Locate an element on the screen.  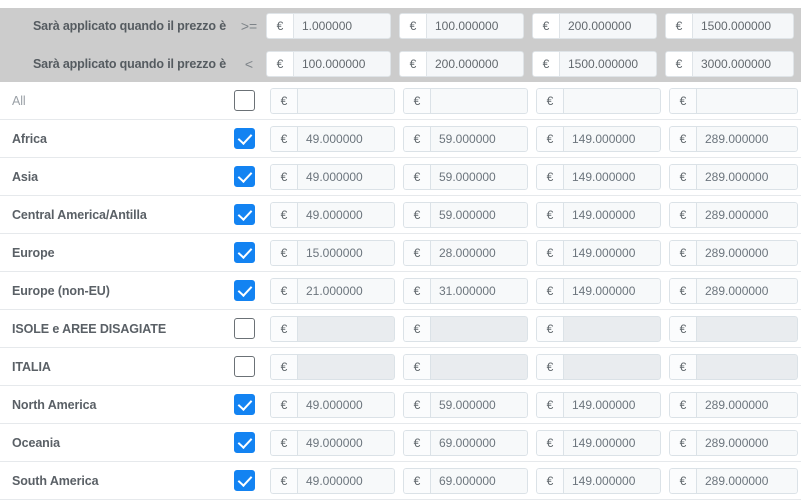
price-input-group-header-0-0: €1.000000 is located at coordinates (328, 26).